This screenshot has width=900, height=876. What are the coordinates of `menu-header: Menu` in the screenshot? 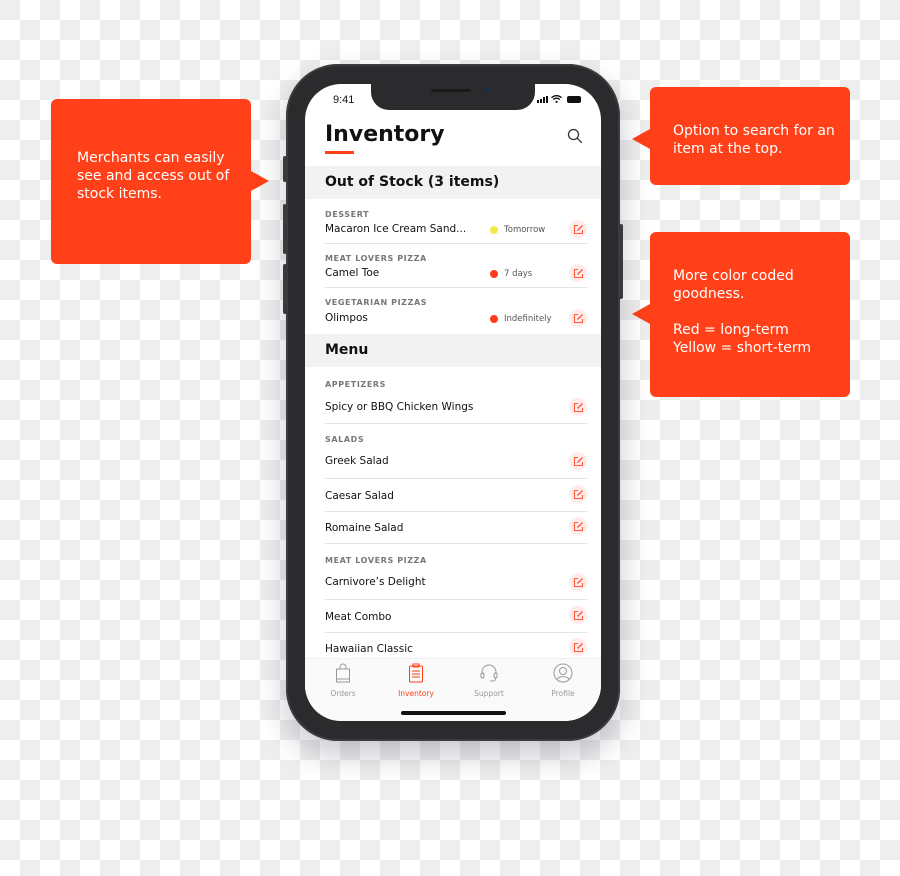 It's located at (453, 350).